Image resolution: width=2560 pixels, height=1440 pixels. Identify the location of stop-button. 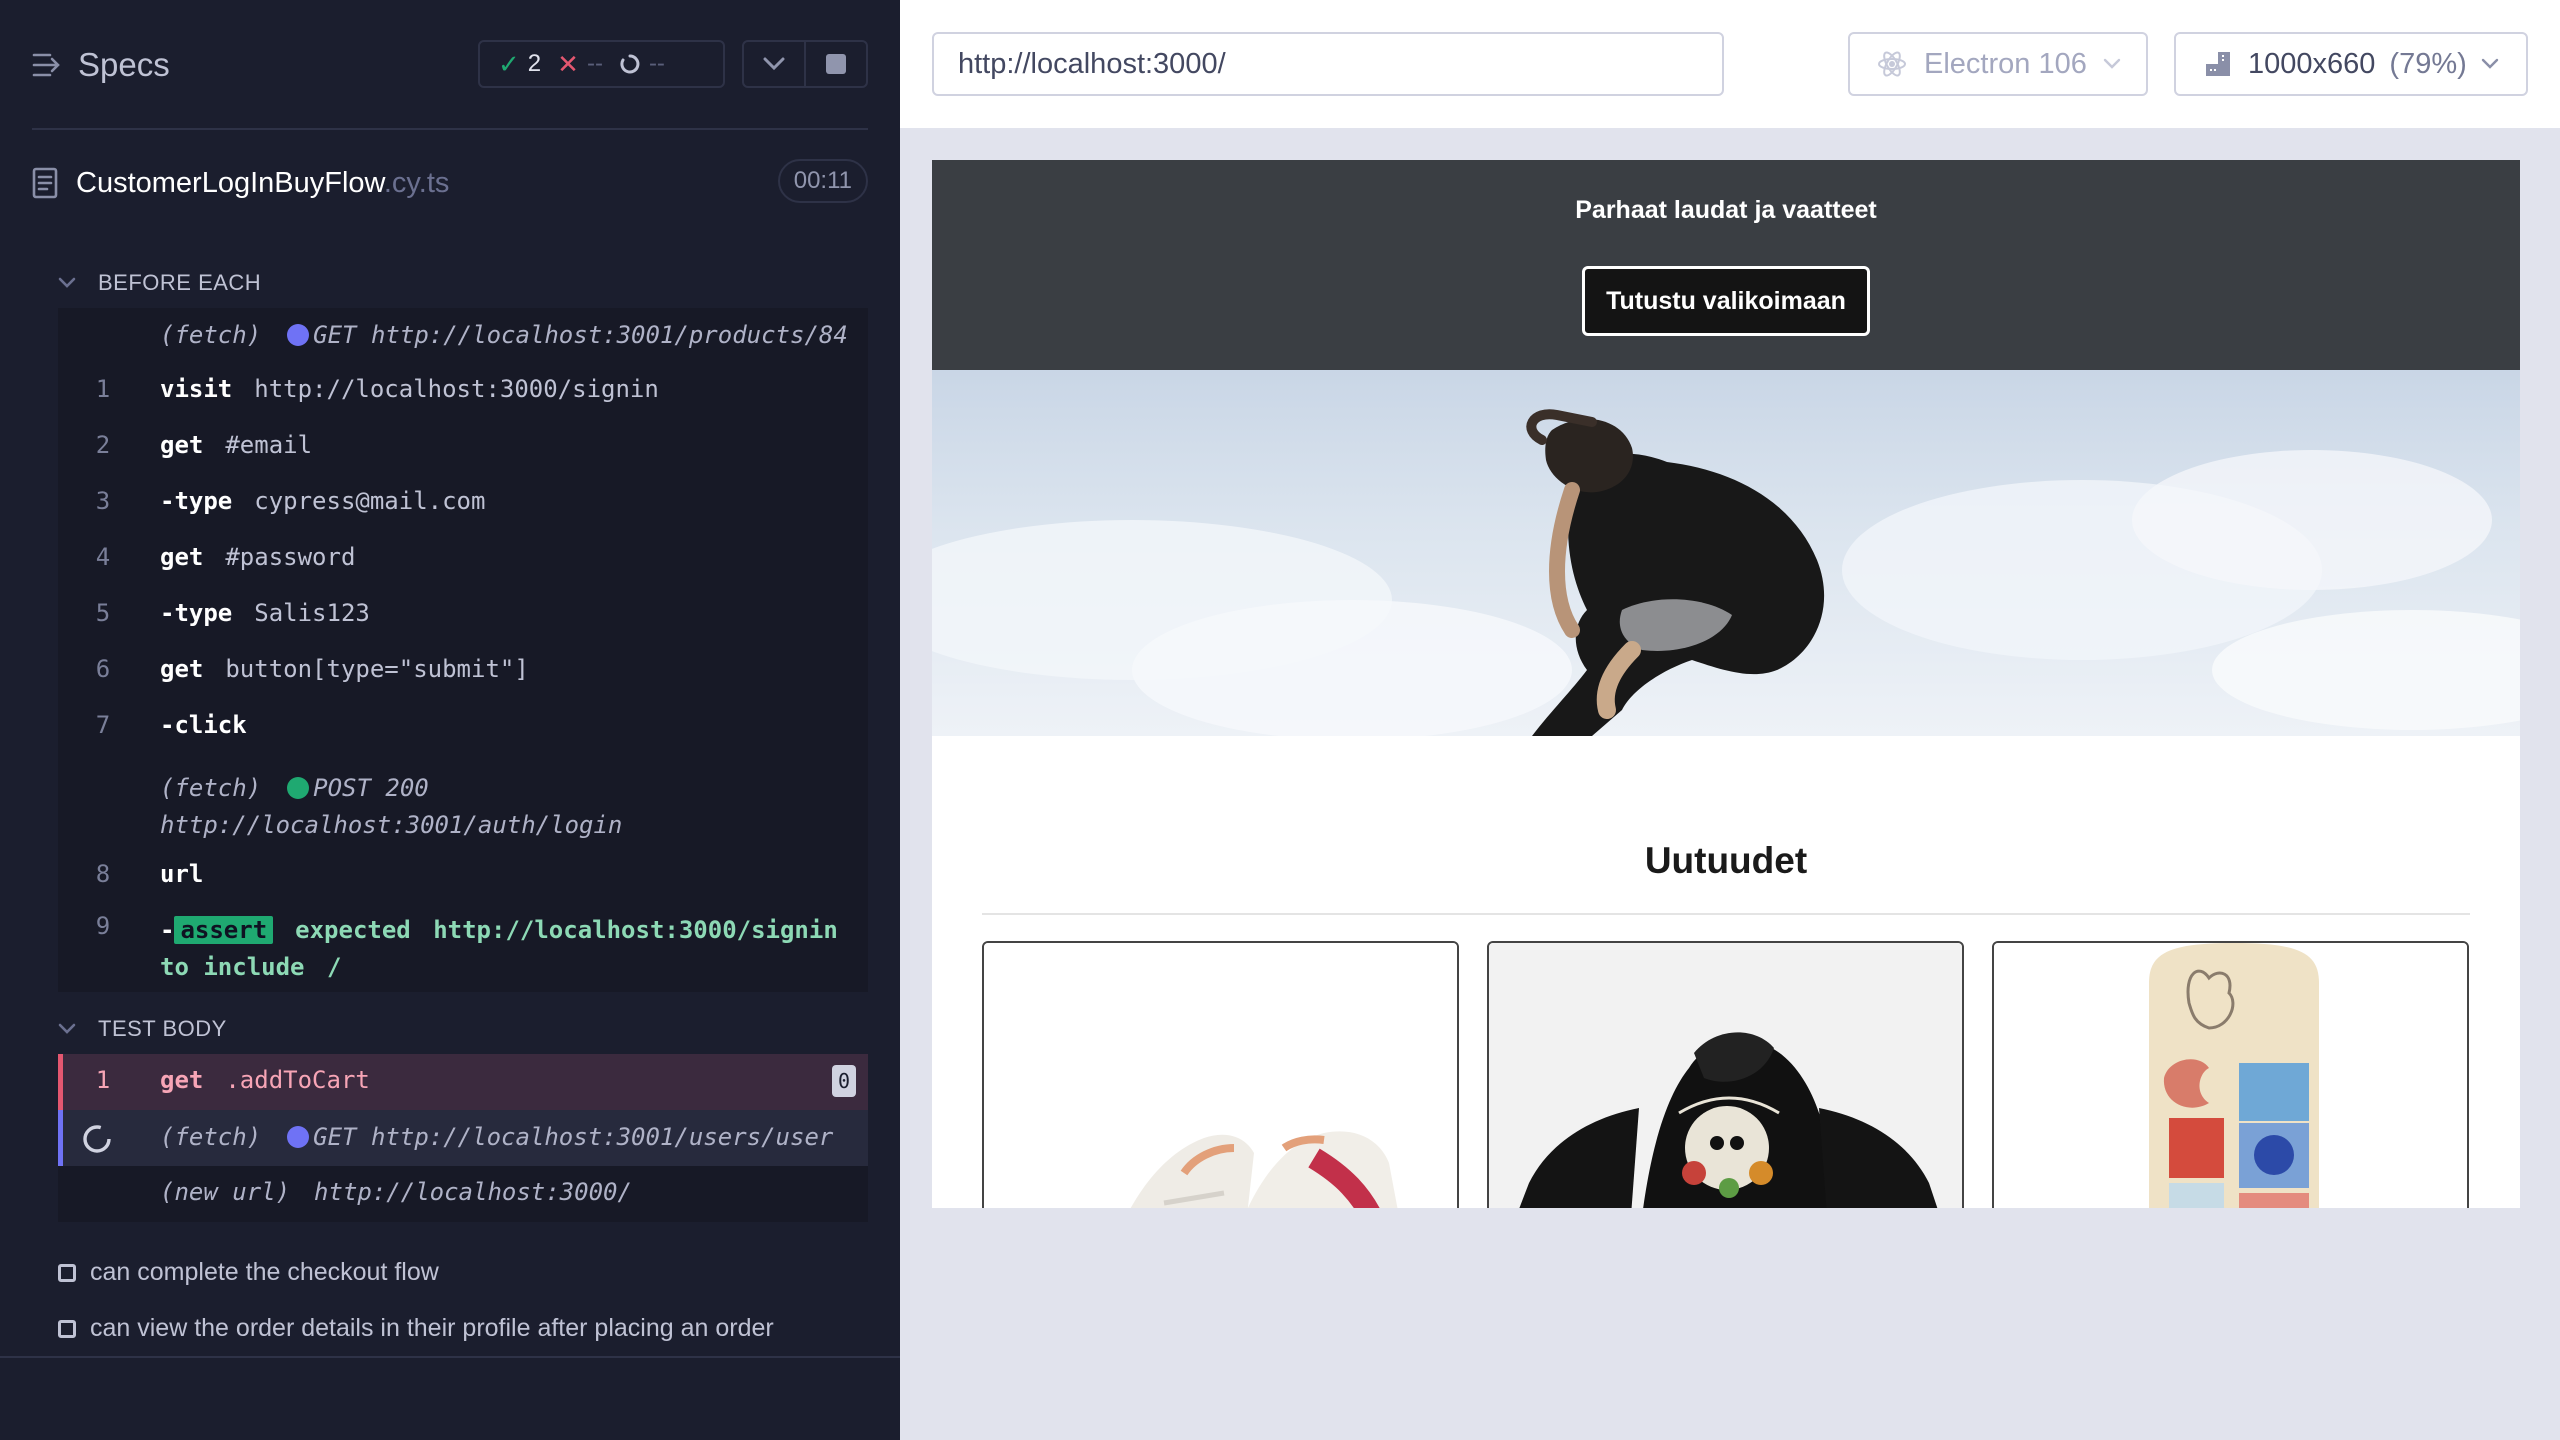
(835, 64).